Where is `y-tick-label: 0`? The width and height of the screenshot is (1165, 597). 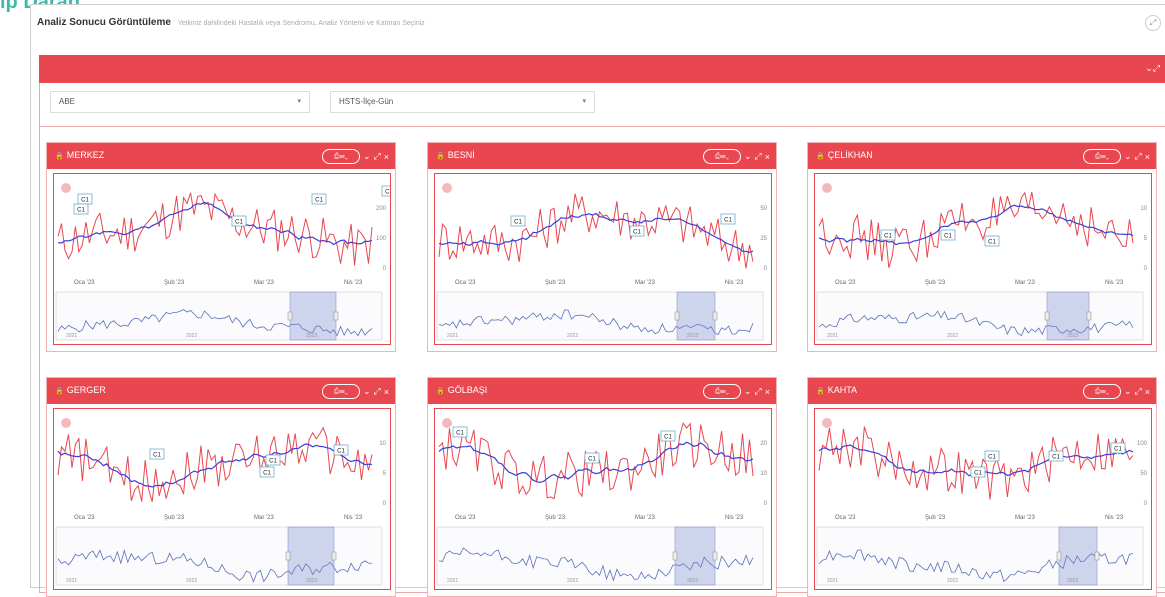
y-tick-label: 0 is located at coordinates (385, 269).